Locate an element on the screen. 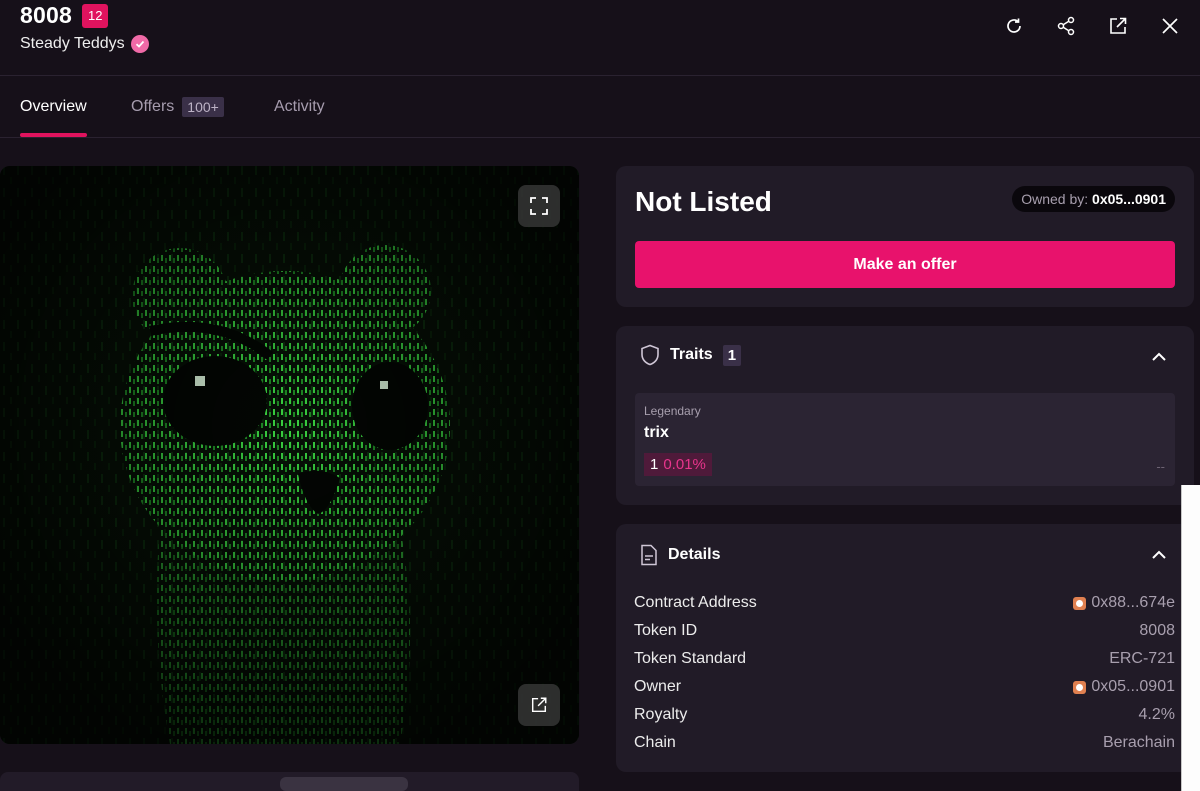 The width and height of the screenshot is (1200, 791). traits-title: Traits is located at coordinates (691, 354).